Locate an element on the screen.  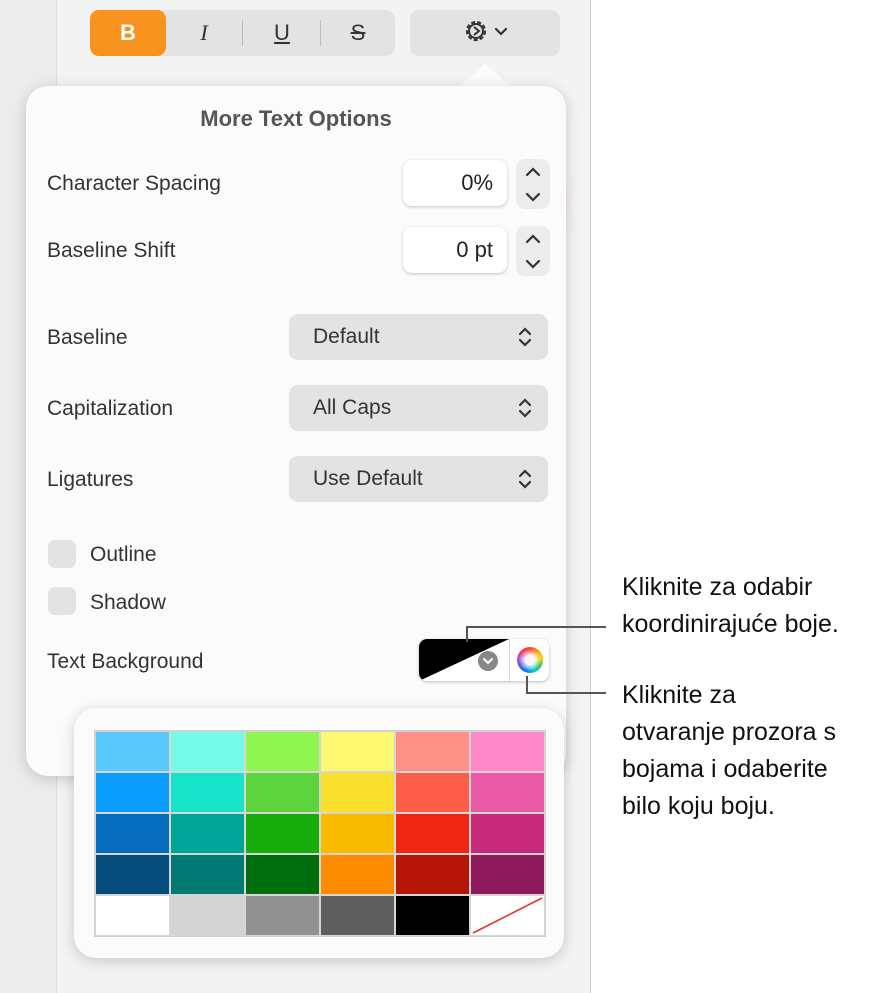
no-color-swatch is located at coordinates (507, 915).